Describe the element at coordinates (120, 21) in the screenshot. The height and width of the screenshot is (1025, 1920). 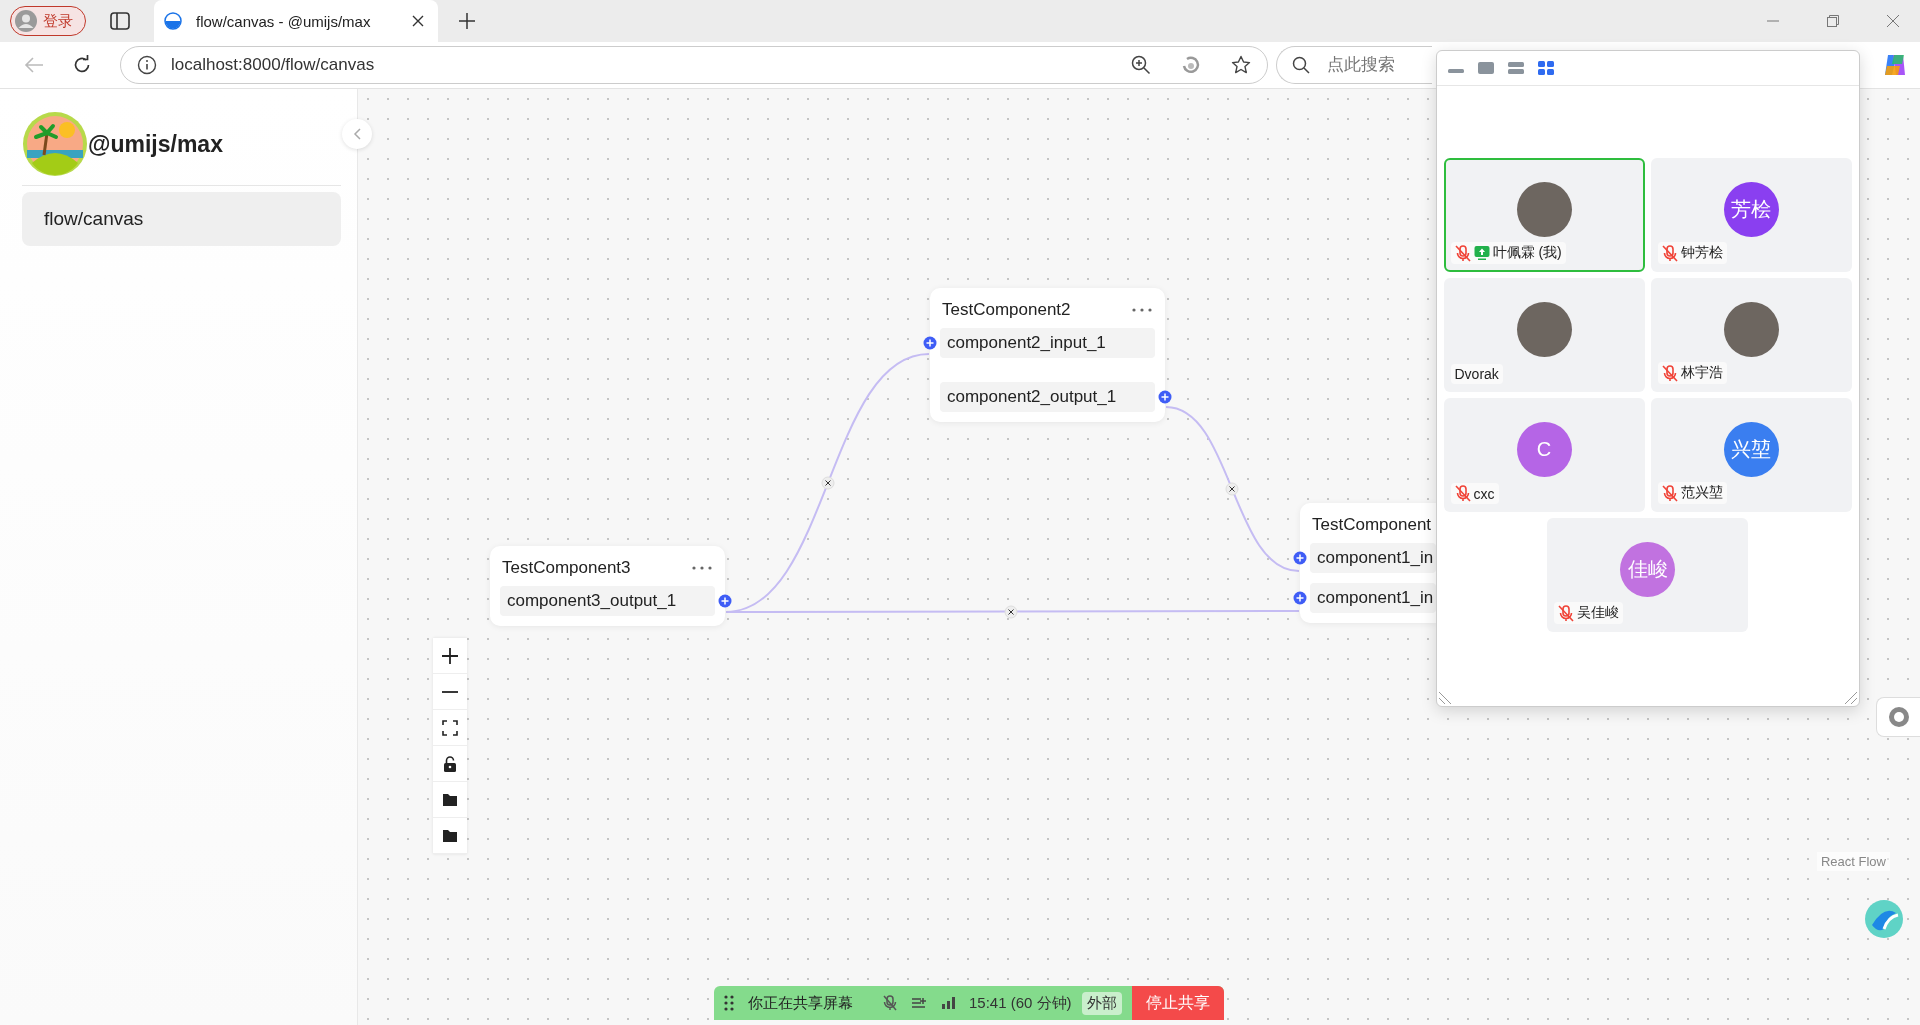
I see `tab-list-icon` at that location.